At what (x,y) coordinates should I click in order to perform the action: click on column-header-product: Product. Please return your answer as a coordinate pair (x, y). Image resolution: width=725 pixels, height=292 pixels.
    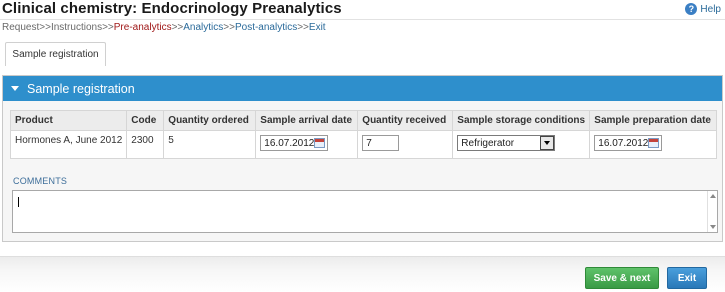
    Looking at the image, I should click on (68, 120).